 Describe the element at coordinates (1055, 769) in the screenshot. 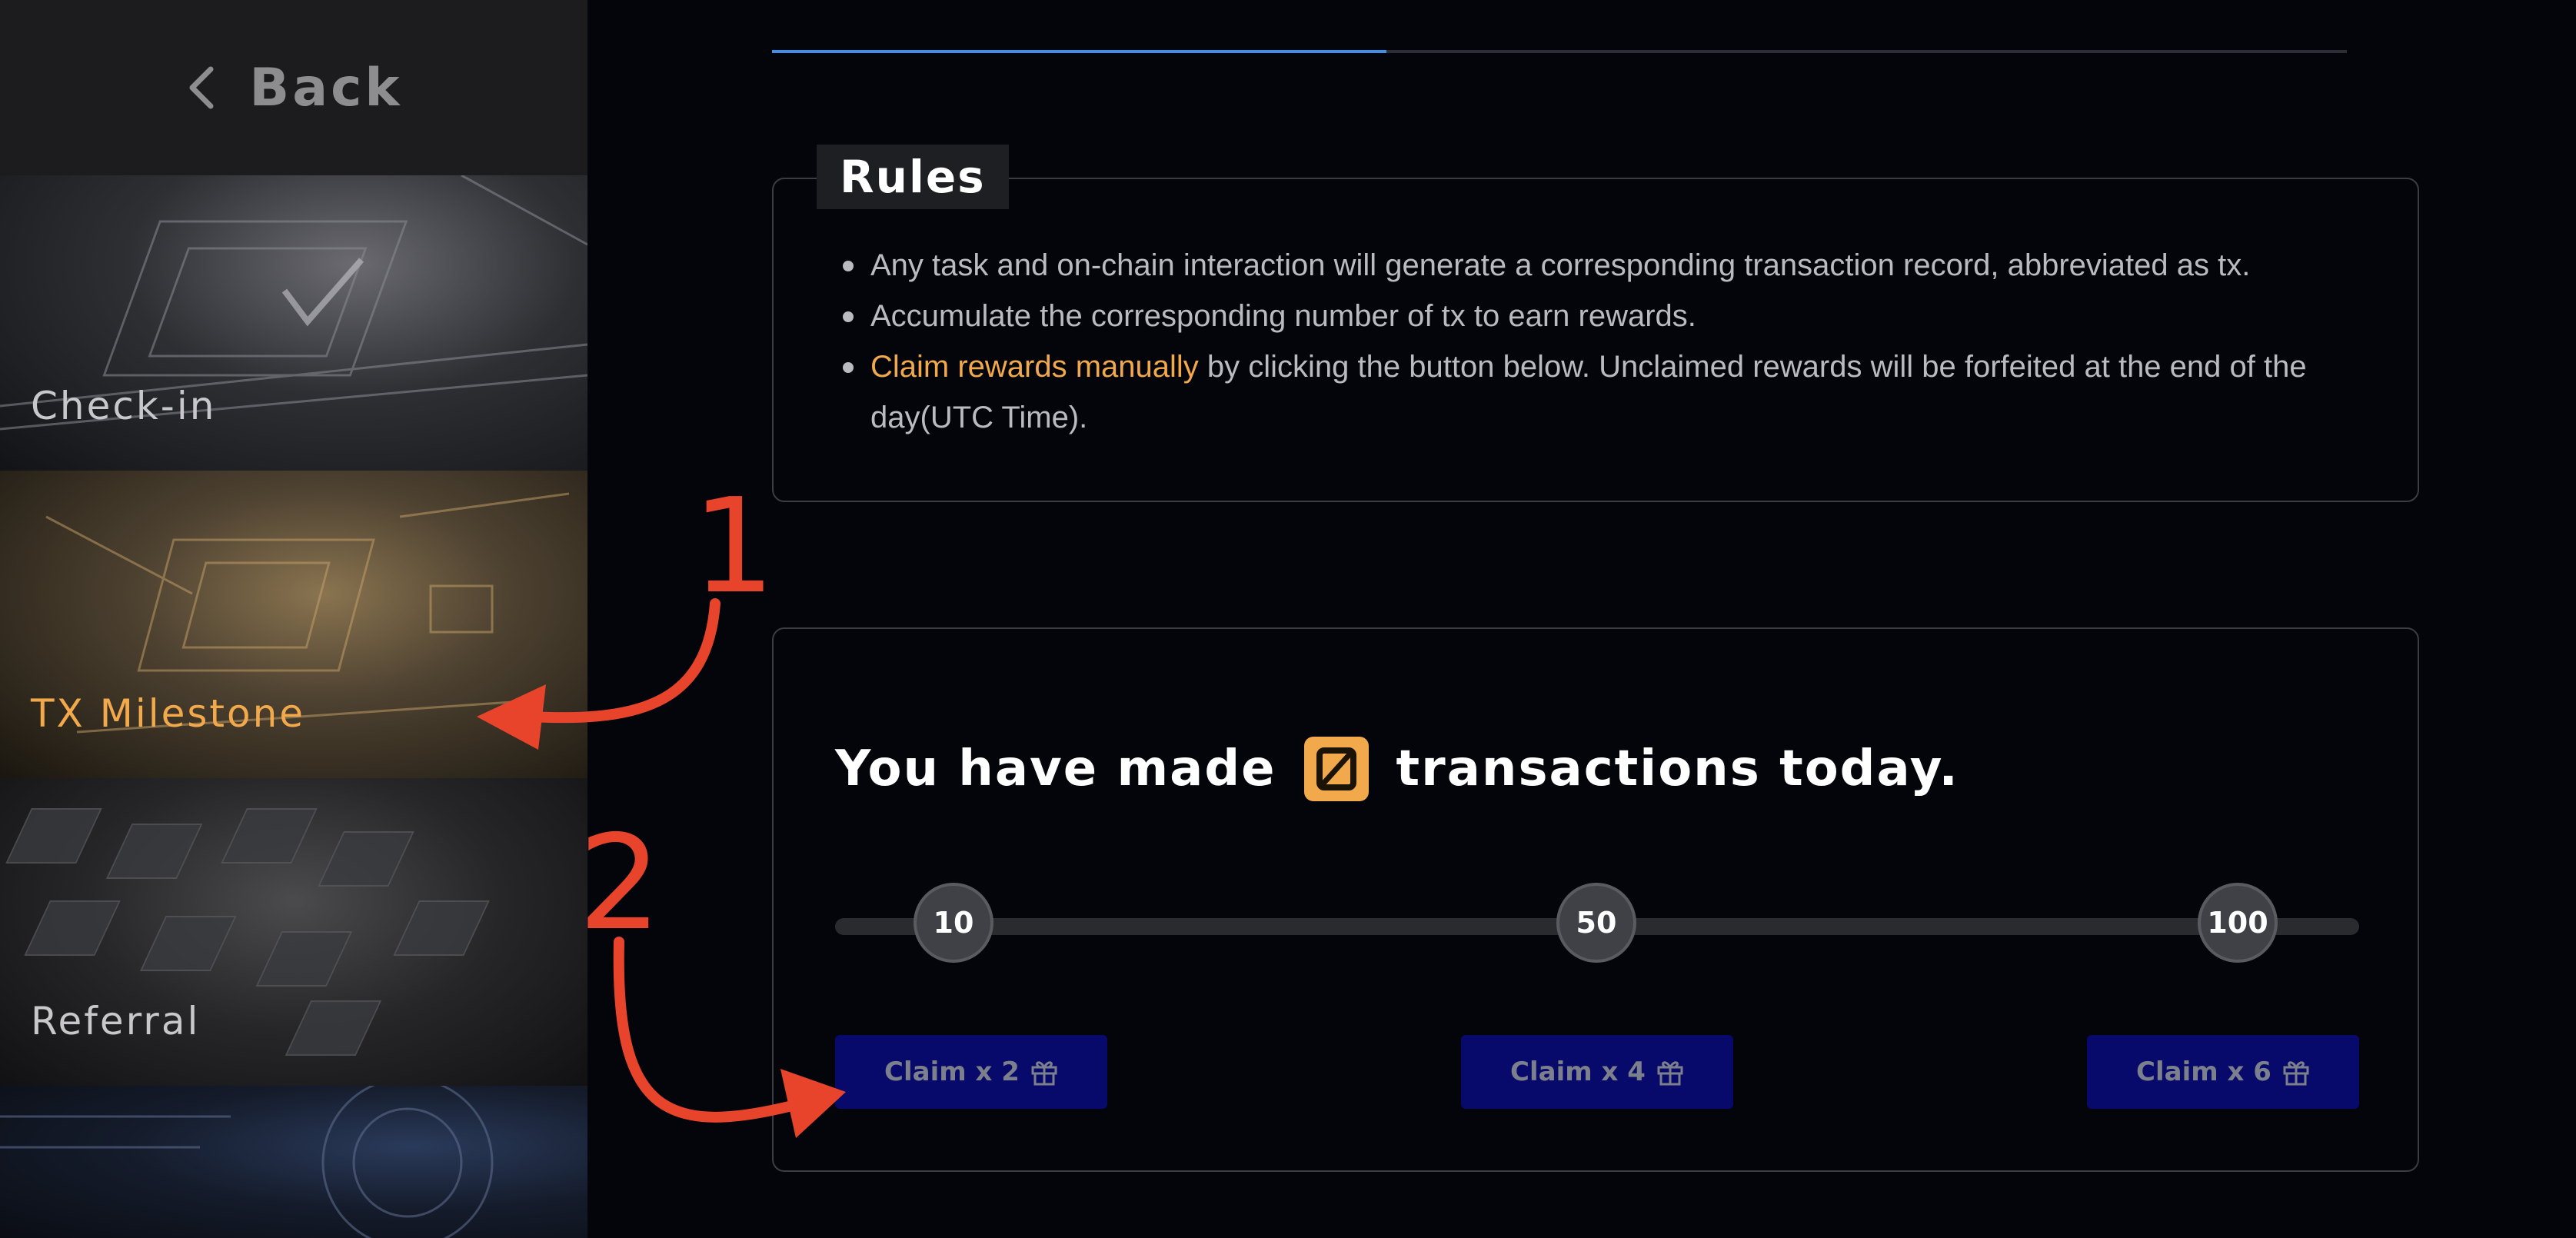

I see `heading-prefix: You have made` at that location.